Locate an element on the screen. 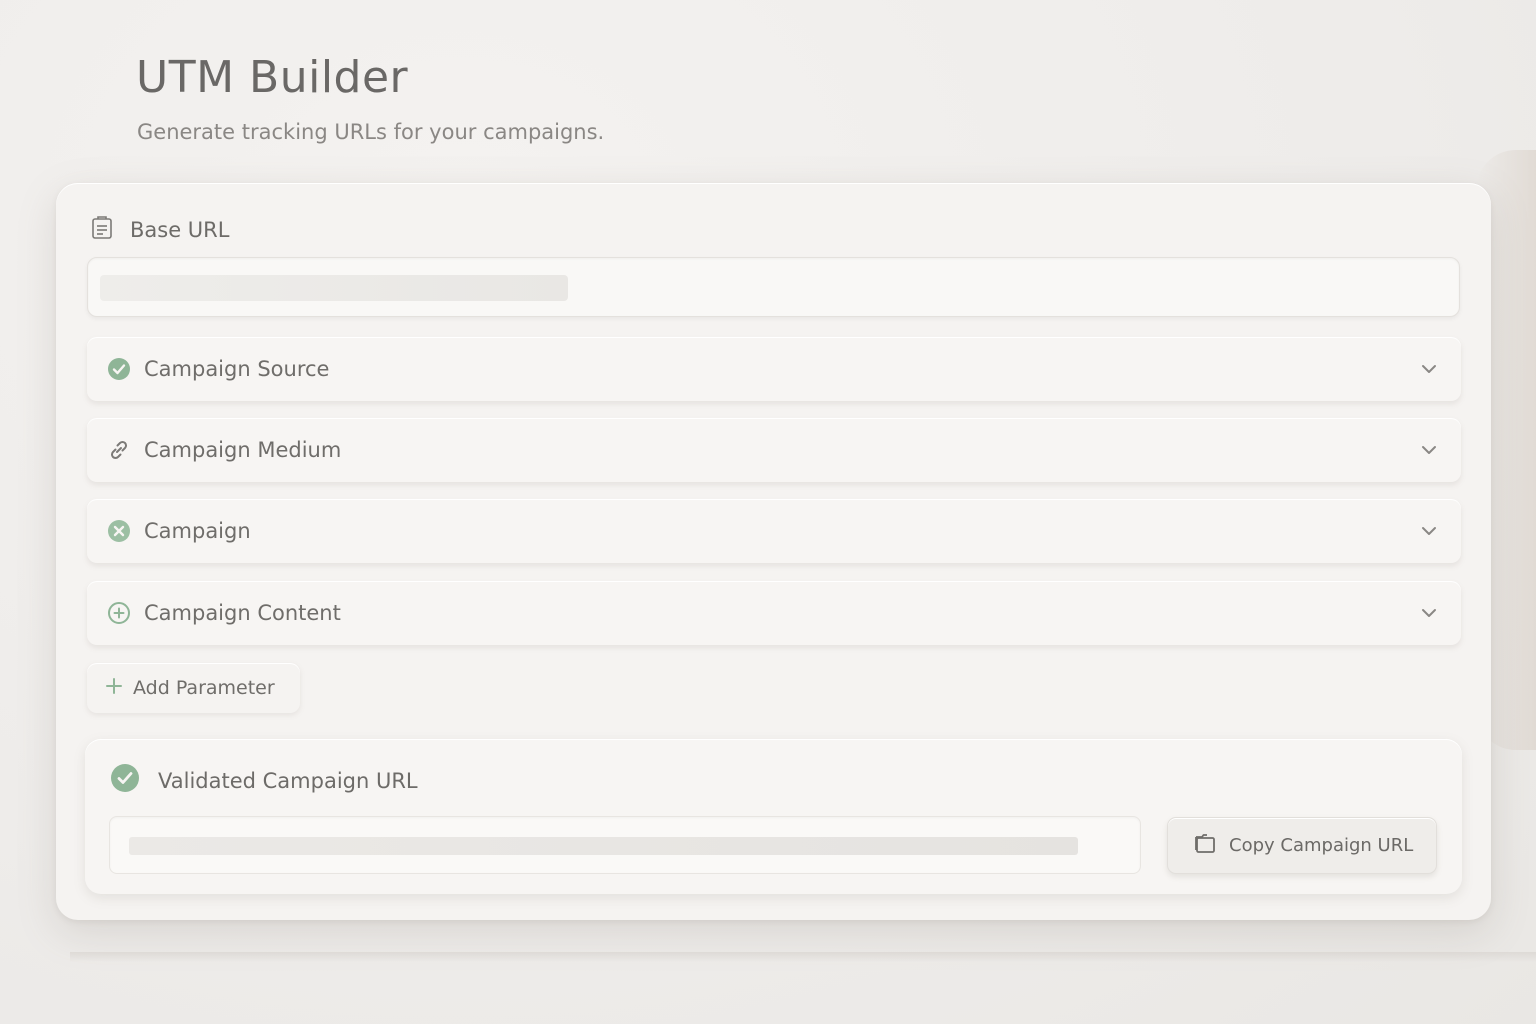  validated-url-label-row: Validated Campaign URL is located at coordinates (264, 780).